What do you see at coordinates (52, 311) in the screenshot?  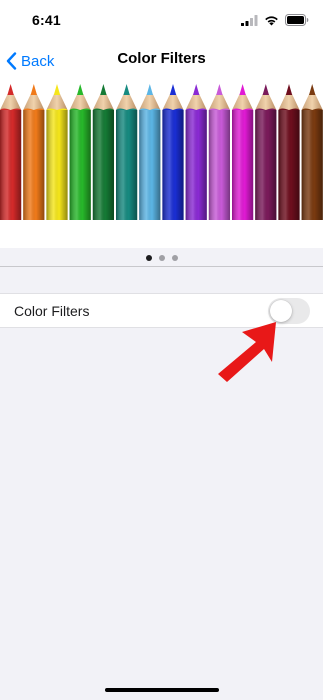 I see `color-filters-label: Color Filters` at bounding box center [52, 311].